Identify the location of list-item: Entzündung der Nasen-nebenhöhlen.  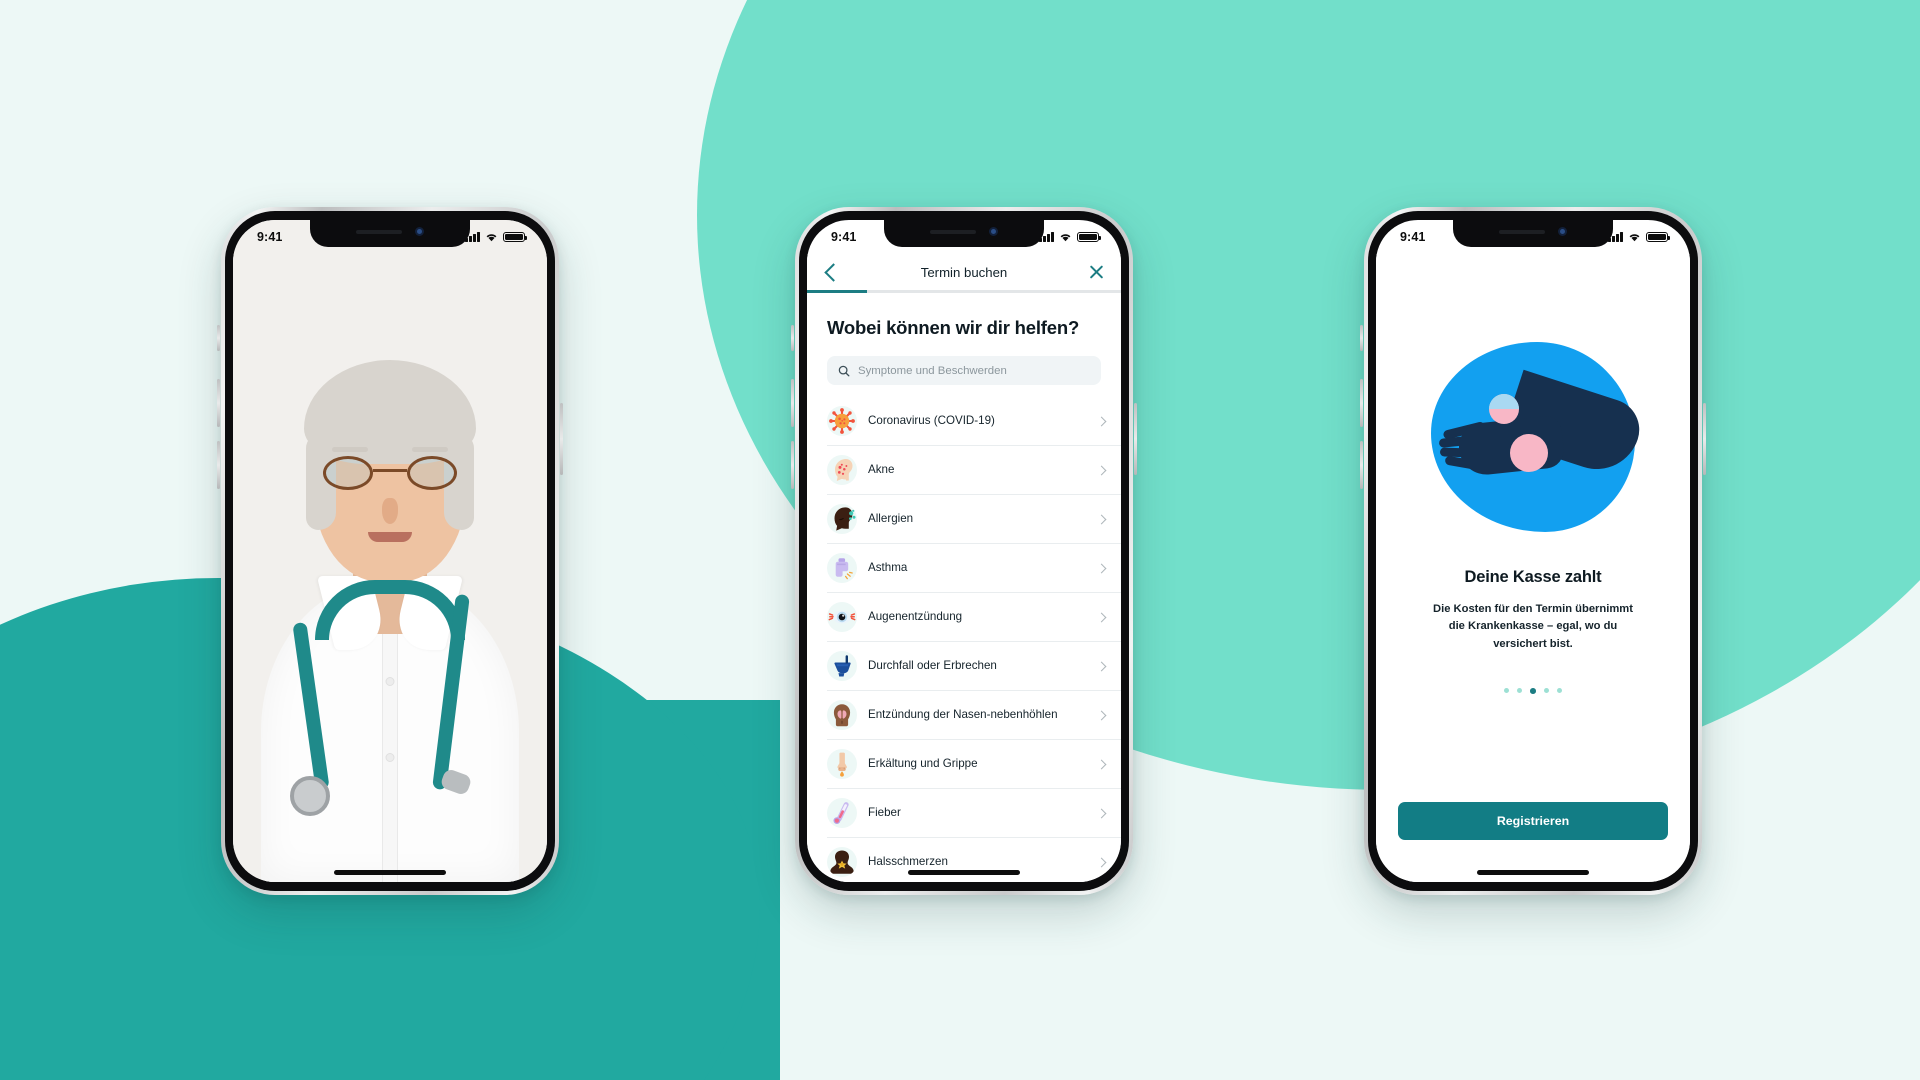
(974, 715).